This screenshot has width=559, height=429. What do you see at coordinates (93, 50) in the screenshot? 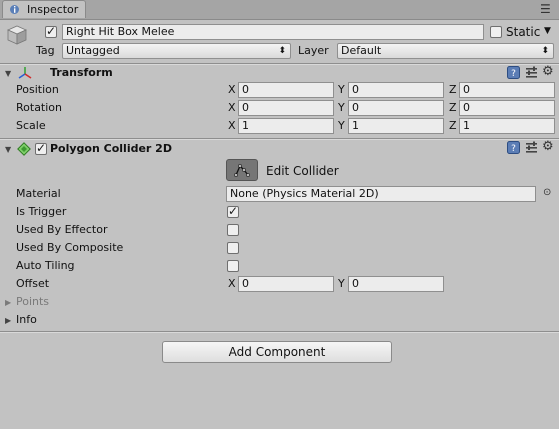
I see `tag-value: Untagged` at bounding box center [93, 50].